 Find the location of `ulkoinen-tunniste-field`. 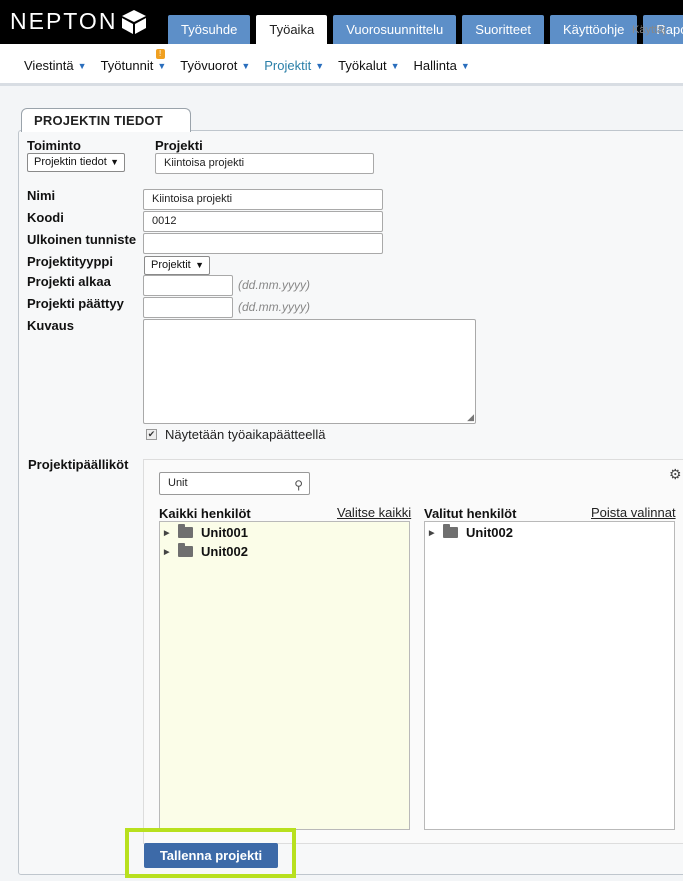

ulkoinen-tunniste-field is located at coordinates (263, 243).